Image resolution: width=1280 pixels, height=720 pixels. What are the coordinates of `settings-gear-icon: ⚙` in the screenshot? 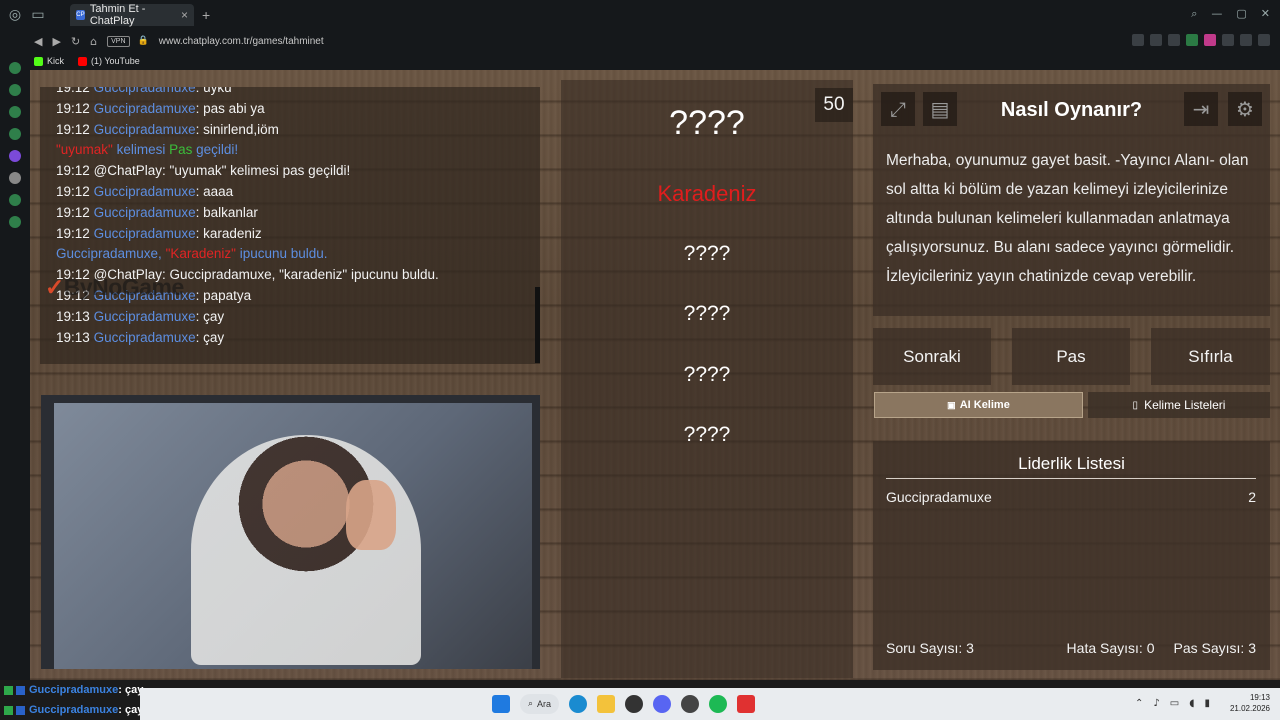 It's located at (1245, 109).